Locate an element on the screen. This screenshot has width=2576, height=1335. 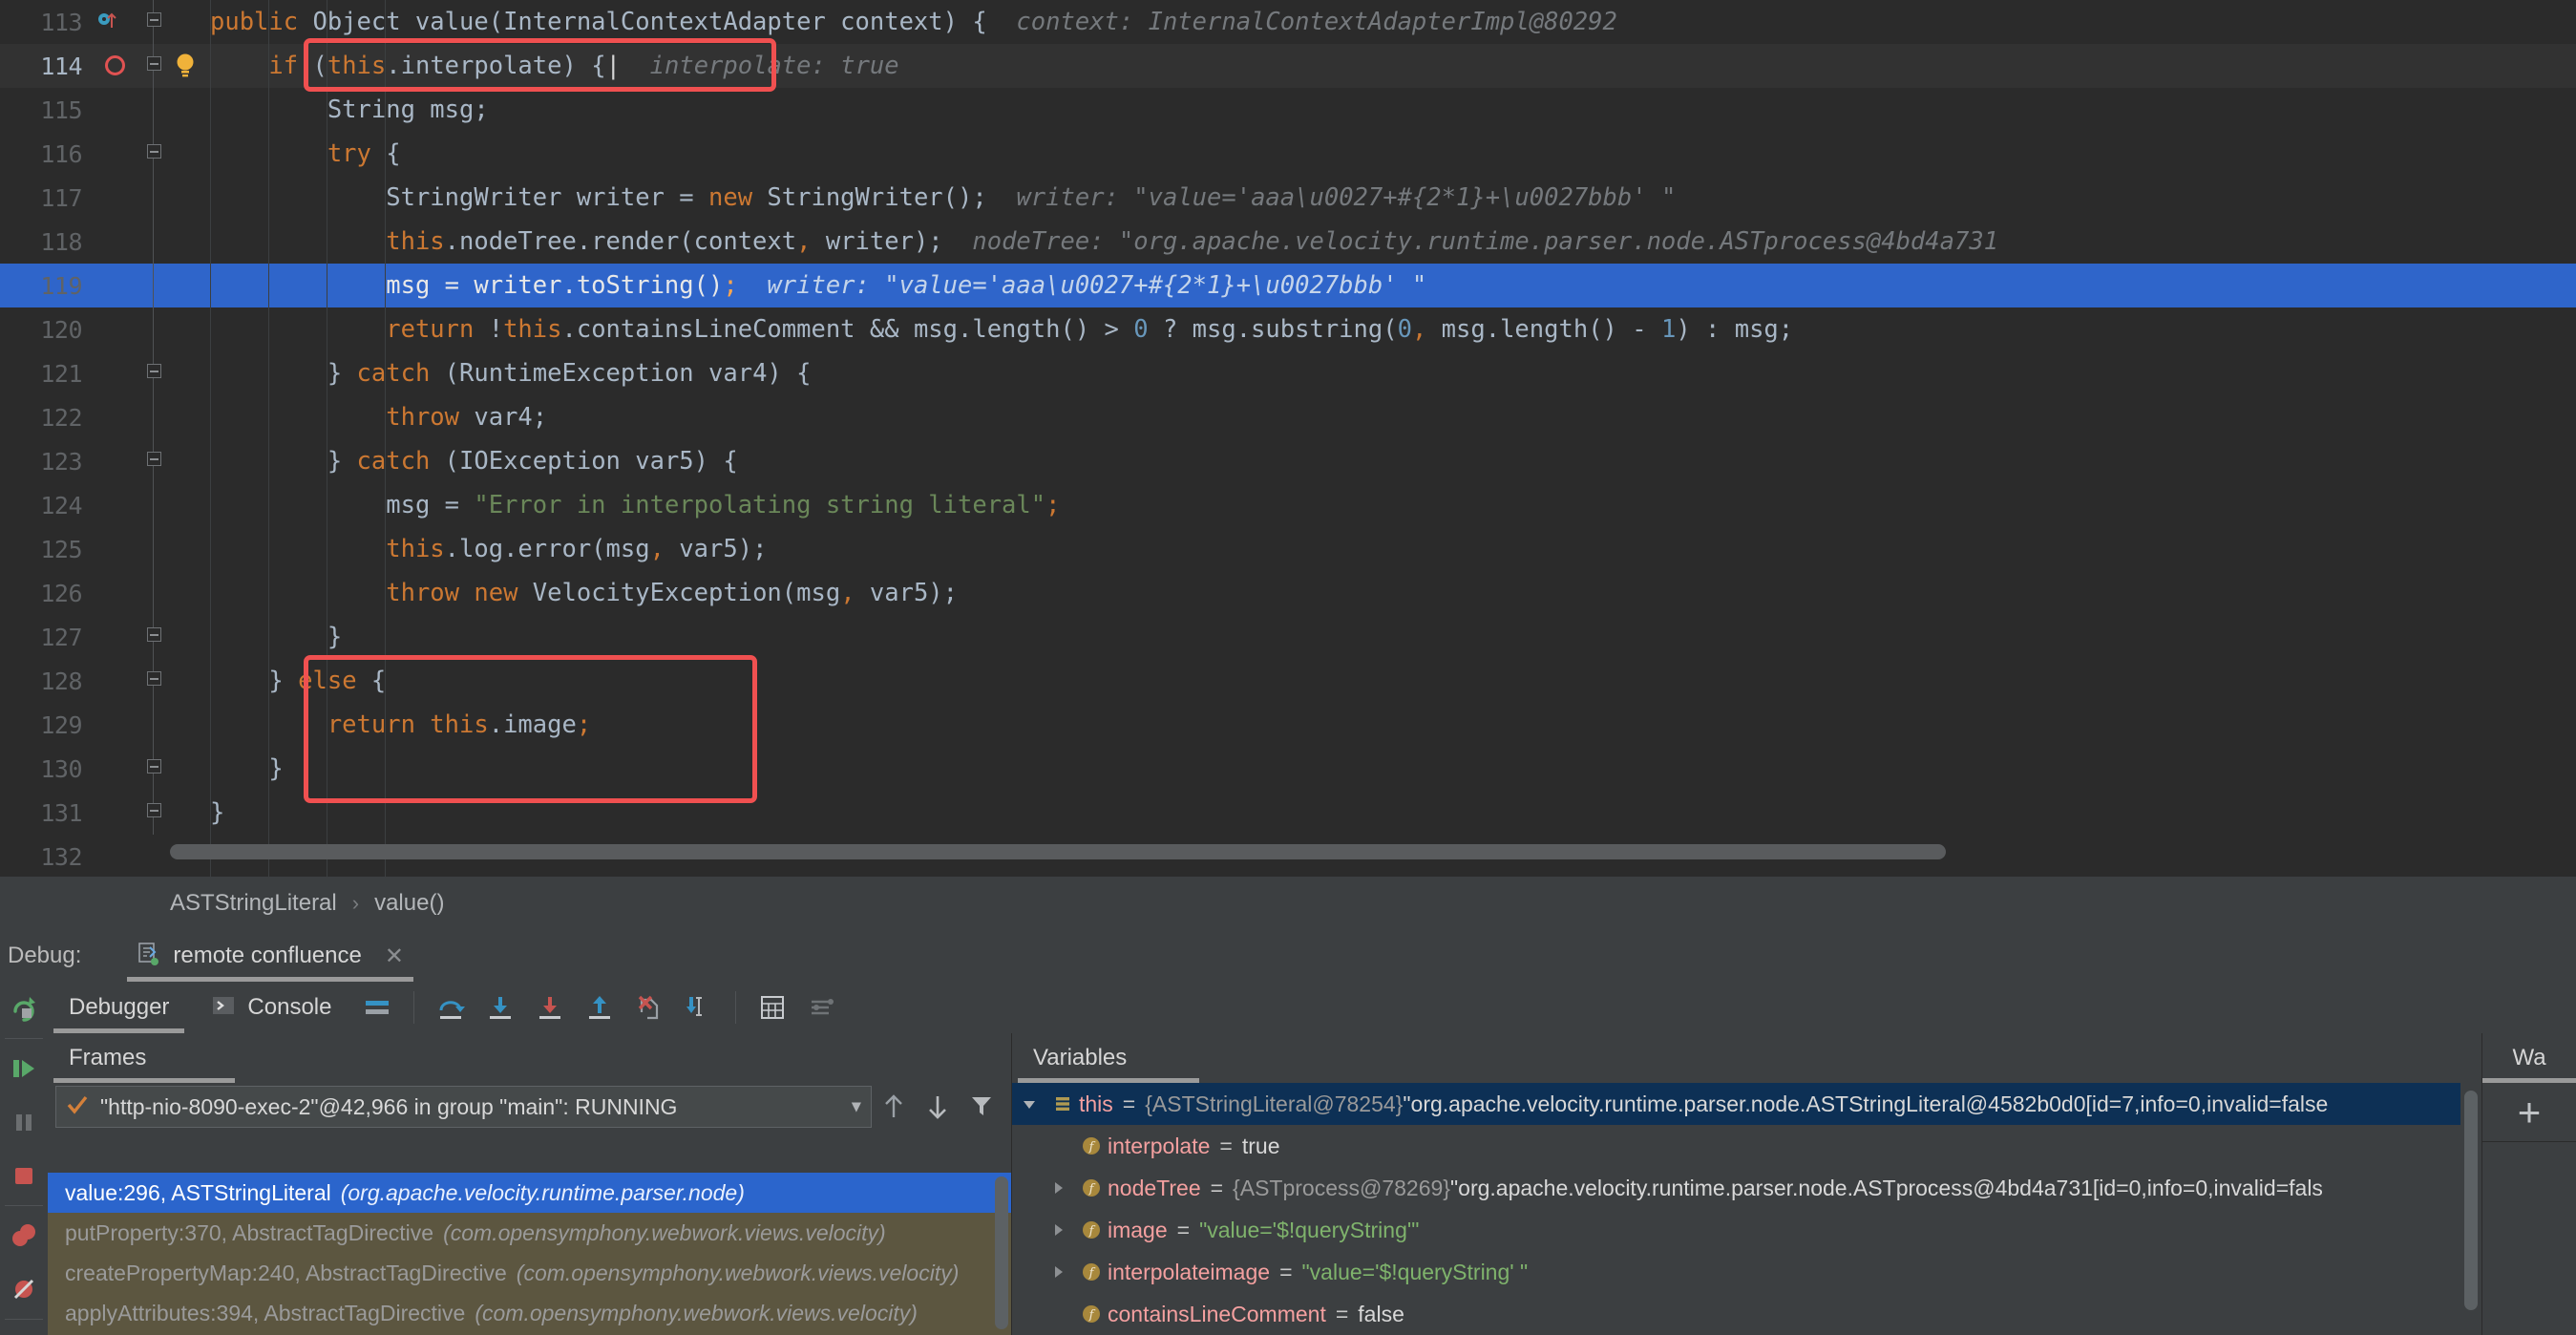
drop-frame-button is located at coordinates (649, 1007).